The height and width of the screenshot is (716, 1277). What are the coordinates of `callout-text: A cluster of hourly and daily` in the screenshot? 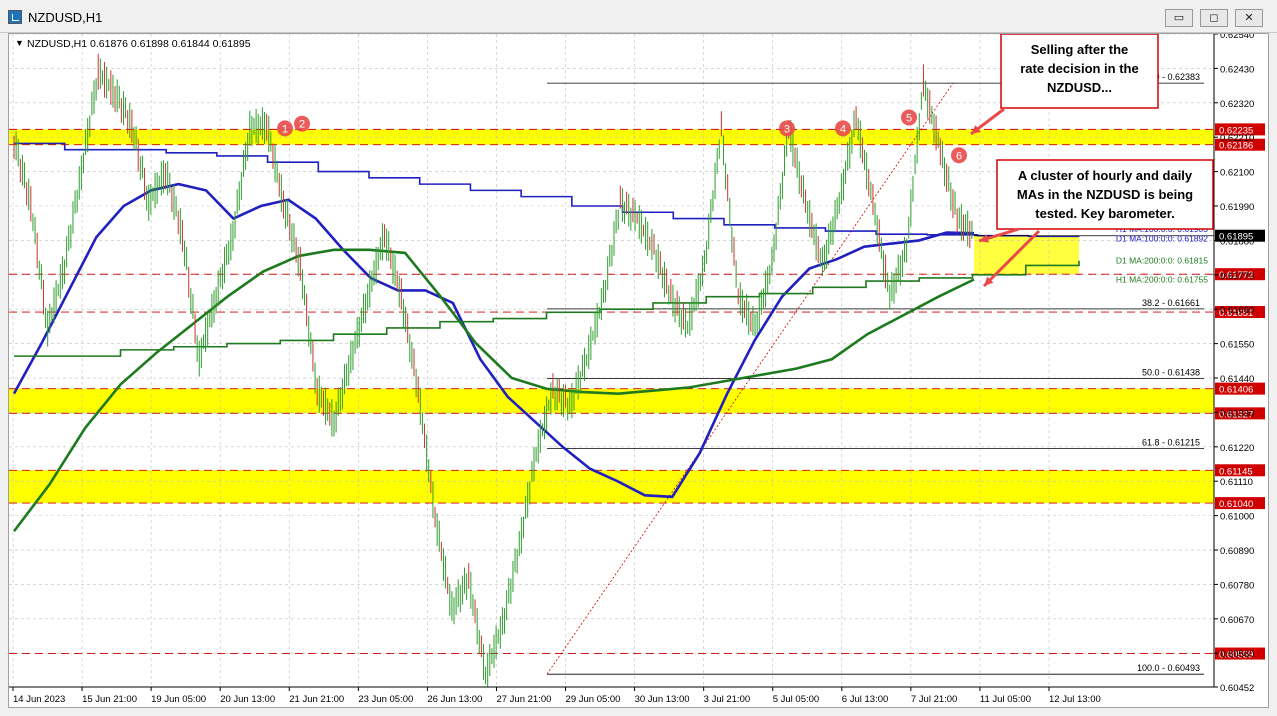 It's located at (1105, 175).